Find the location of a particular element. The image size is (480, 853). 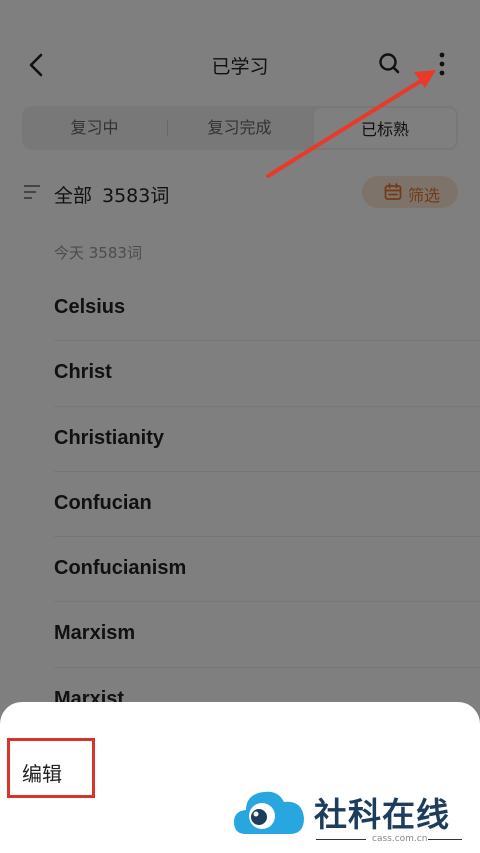

annotation-highlight-box is located at coordinates (51, 768).